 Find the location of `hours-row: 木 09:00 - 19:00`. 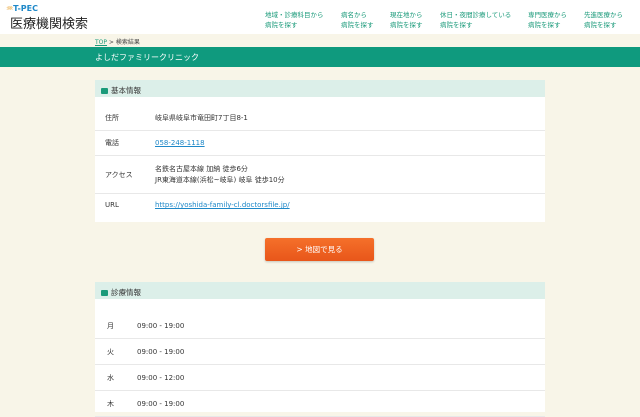

hours-row: 木 09:00 - 19:00 is located at coordinates (320, 404).